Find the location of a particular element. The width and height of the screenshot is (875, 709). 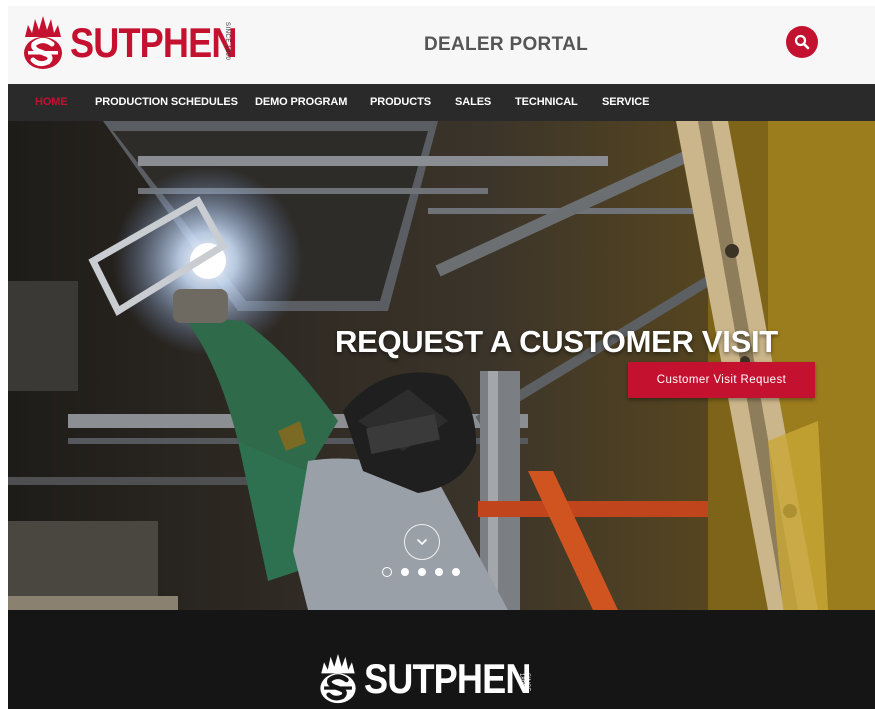

nav-item-home: HOME is located at coordinates (51, 102).